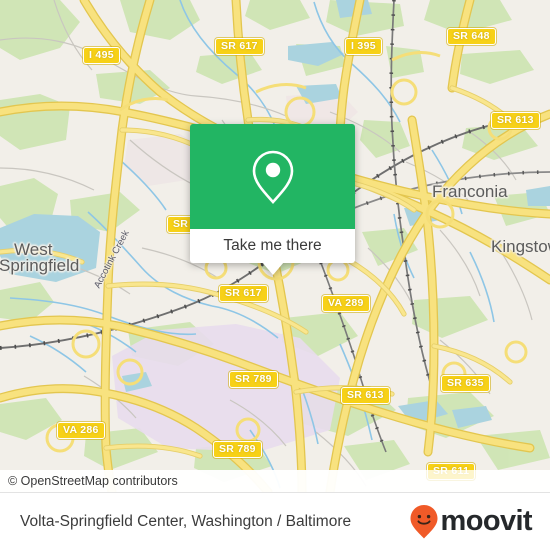 This screenshot has height=550, width=550. What do you see at coordinates (346, 303) in the screenshot?
I see `road-shield: VA 289` at bounding box center [346, 303].